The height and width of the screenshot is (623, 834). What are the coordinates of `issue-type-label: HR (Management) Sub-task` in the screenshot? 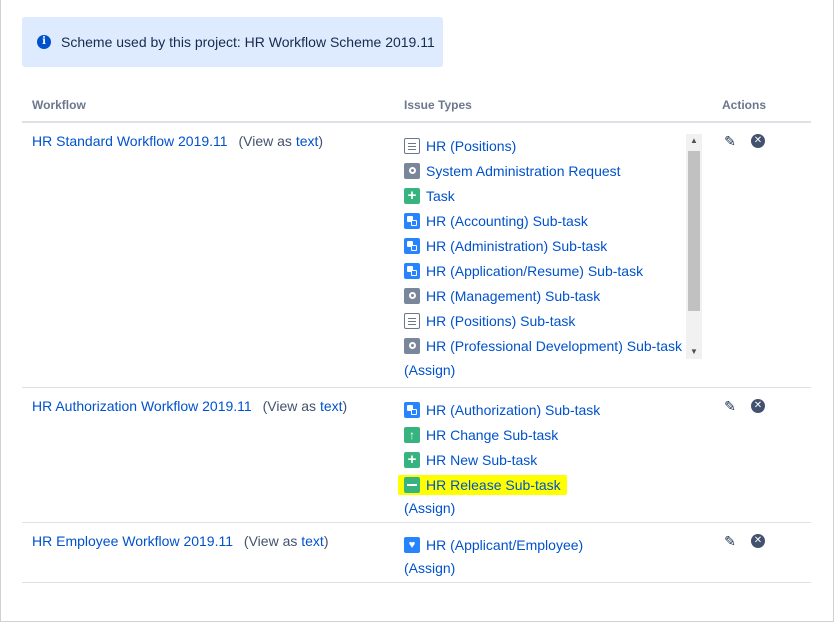 It's located at (513, 295).